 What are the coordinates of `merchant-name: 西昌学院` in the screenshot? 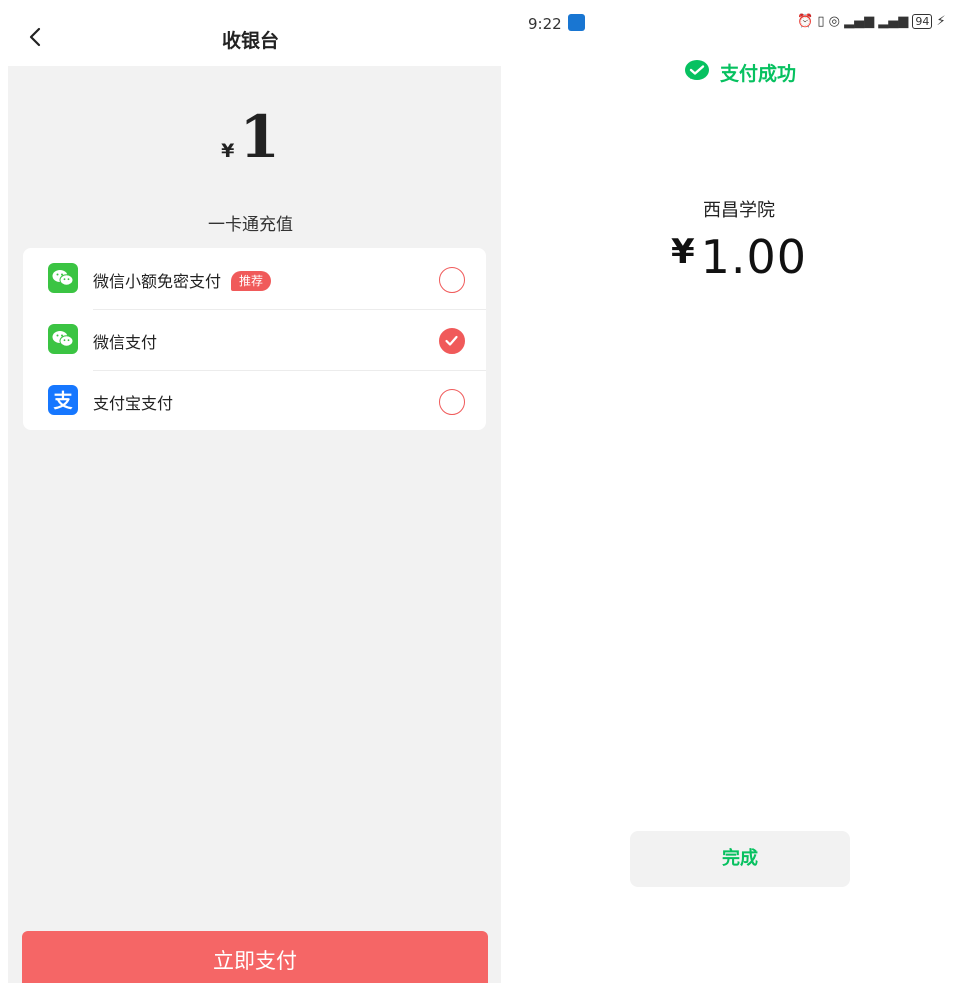 It's located at (739, 210).